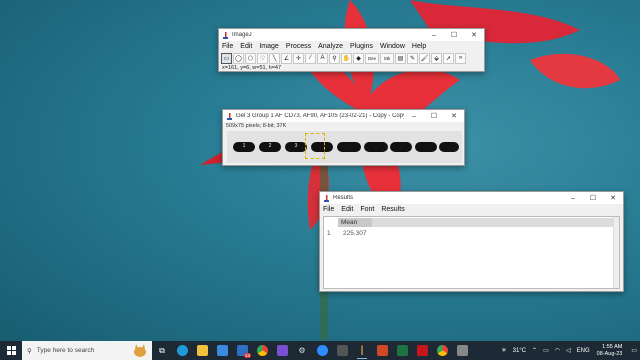  What do you see at coordinates (262, 58) in the screenshot?
I see `freehand-tool-icon: ♡` at bounding box center [262, 58].